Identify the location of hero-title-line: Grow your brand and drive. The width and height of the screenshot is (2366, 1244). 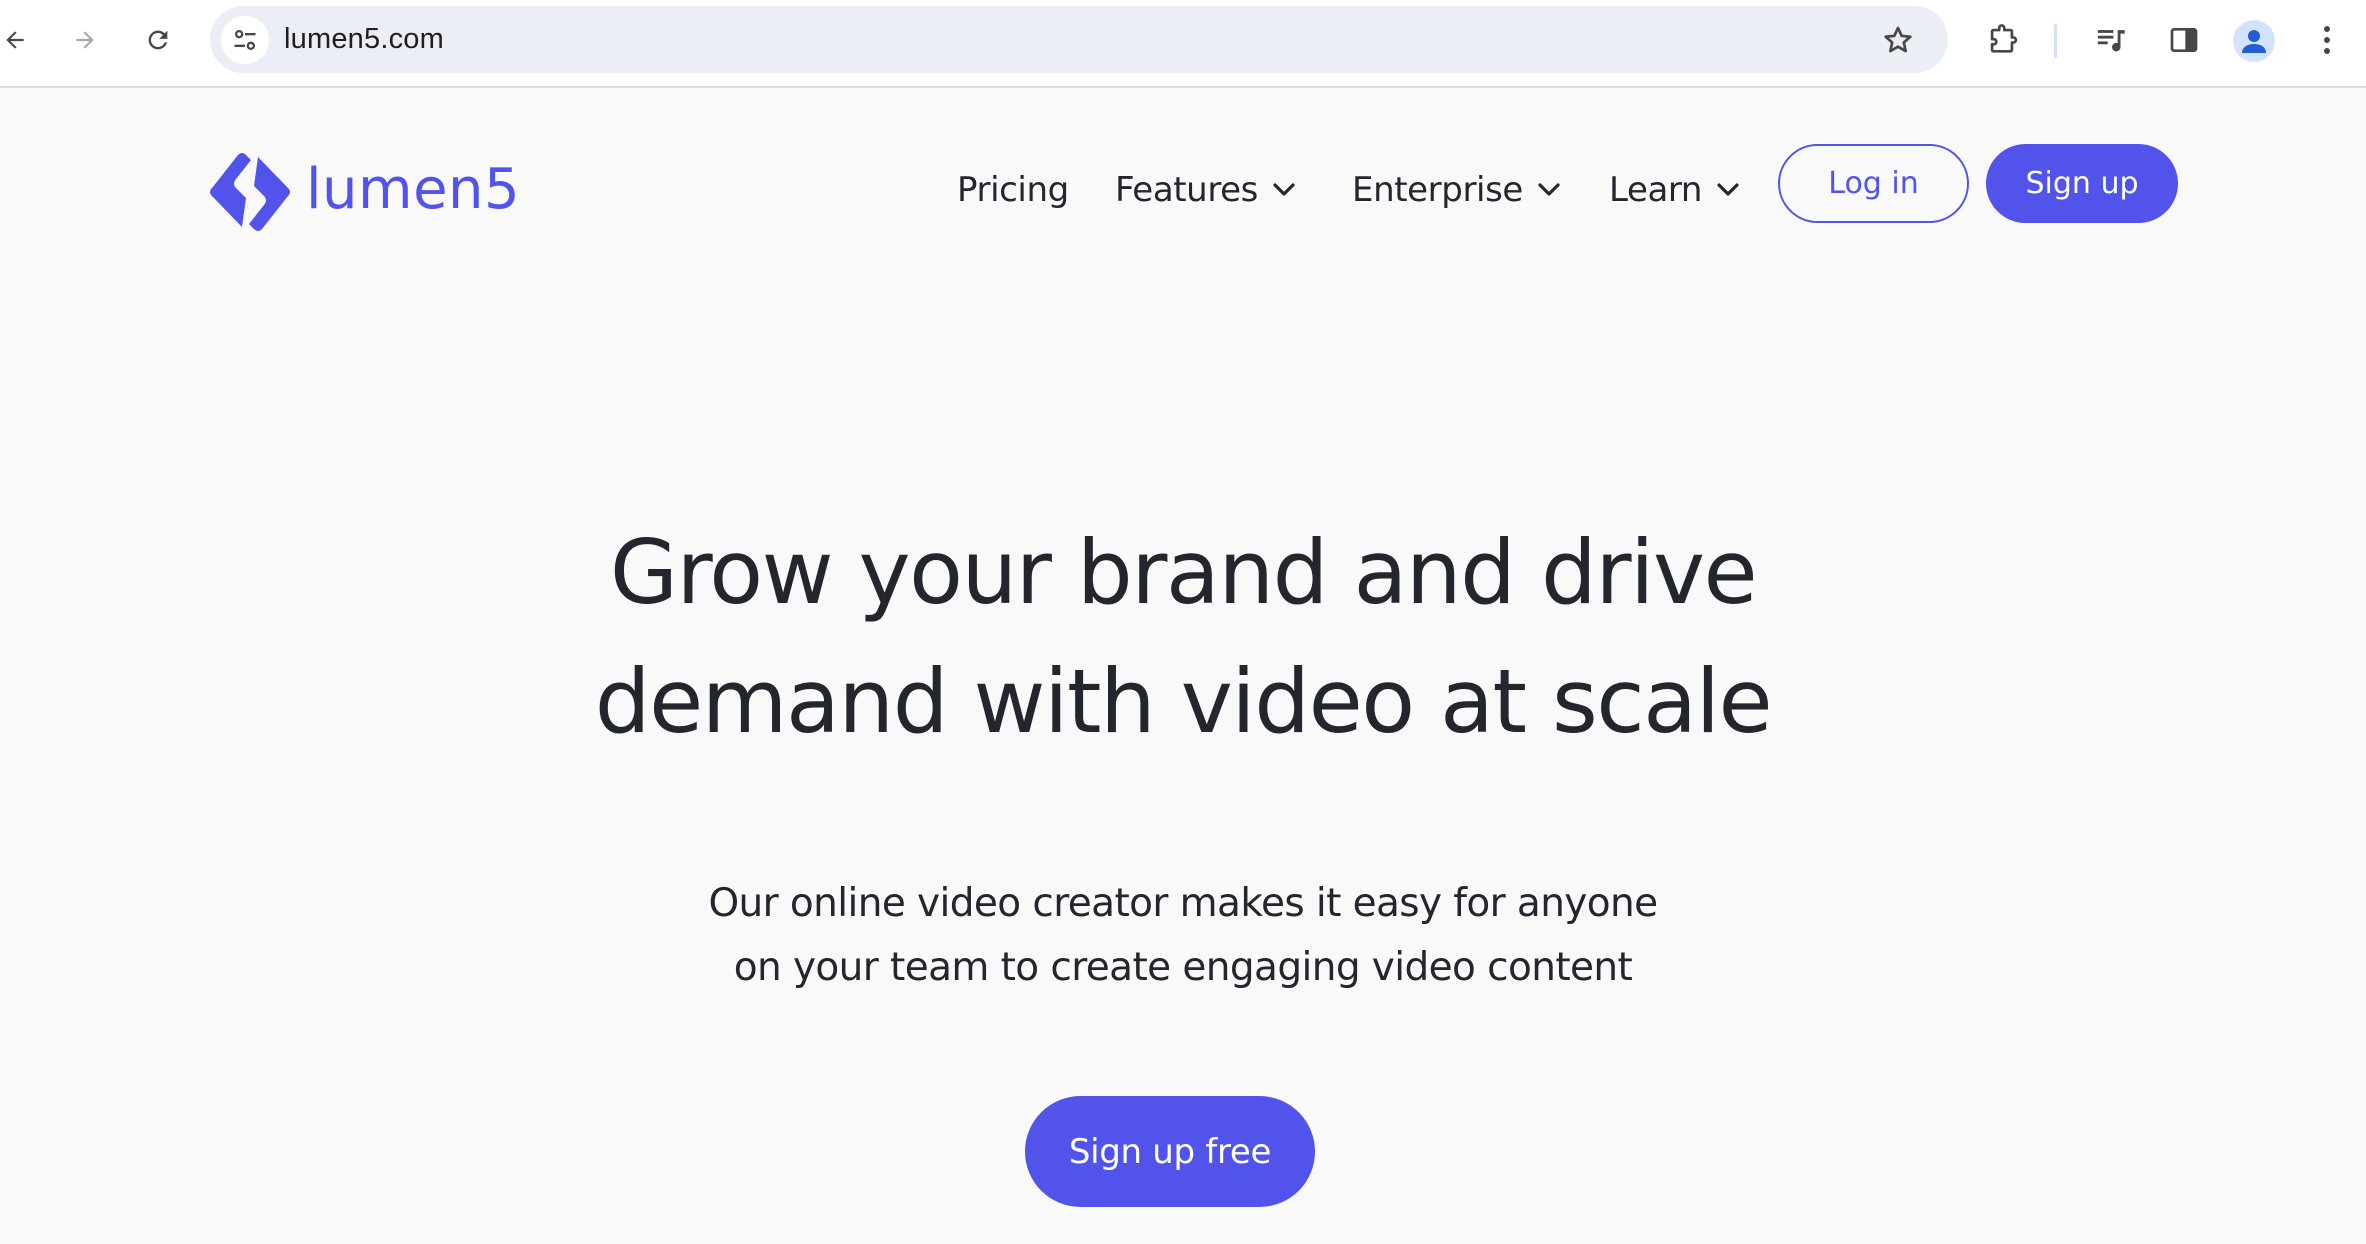
(1183, 572).